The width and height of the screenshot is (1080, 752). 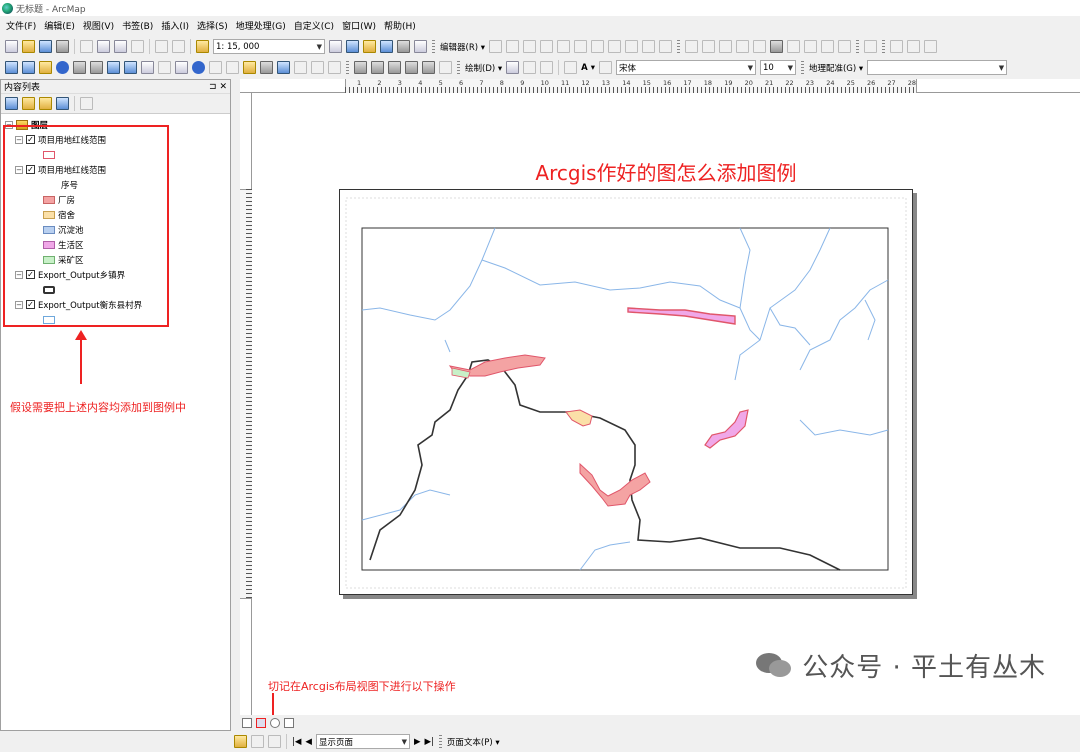 I want to click on redo-icon, so click(x=178, y=46).